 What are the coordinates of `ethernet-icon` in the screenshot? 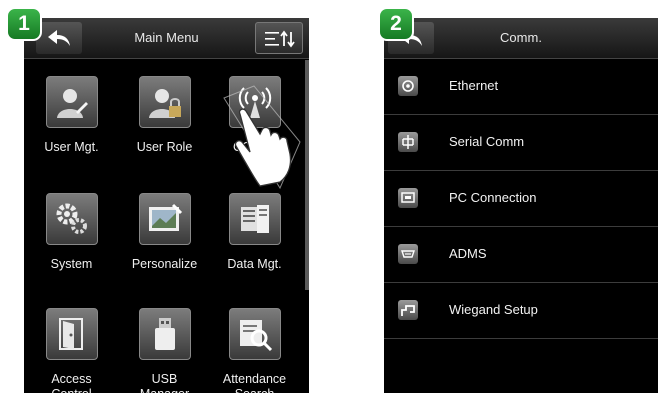 It's located at (408, 86).